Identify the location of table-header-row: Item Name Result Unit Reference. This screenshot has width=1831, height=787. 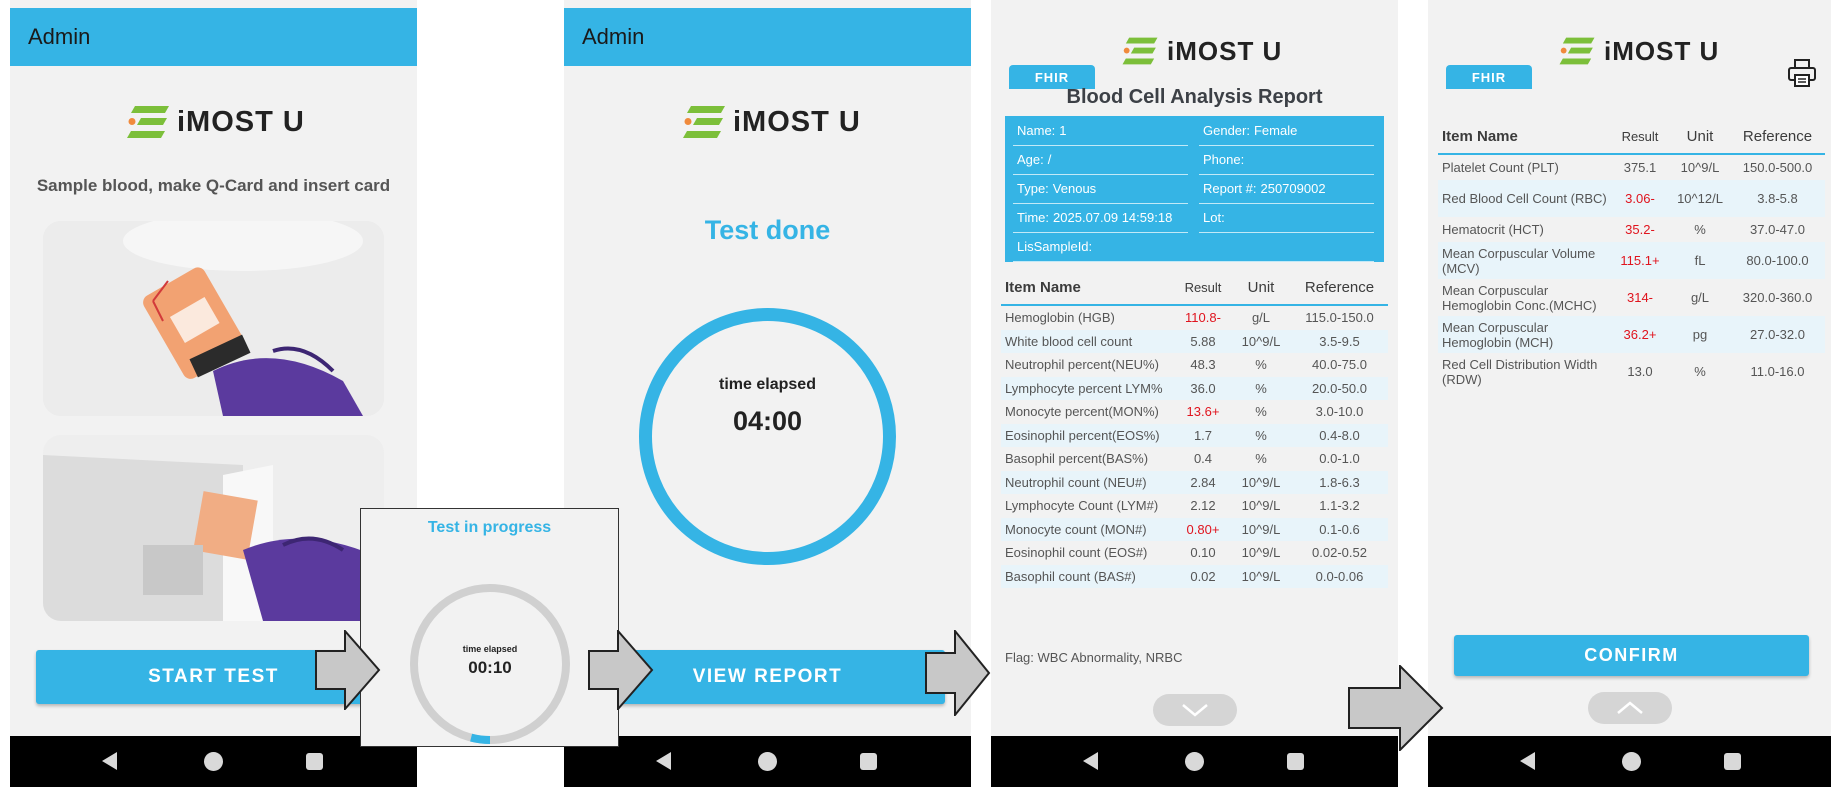
(1631, 137).